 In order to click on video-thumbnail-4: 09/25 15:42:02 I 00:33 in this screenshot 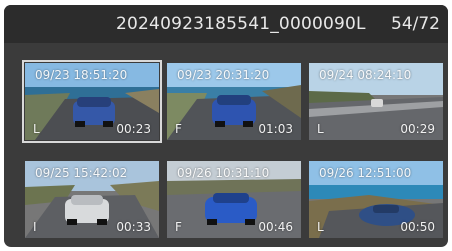, I will do `click(92, 199)`.